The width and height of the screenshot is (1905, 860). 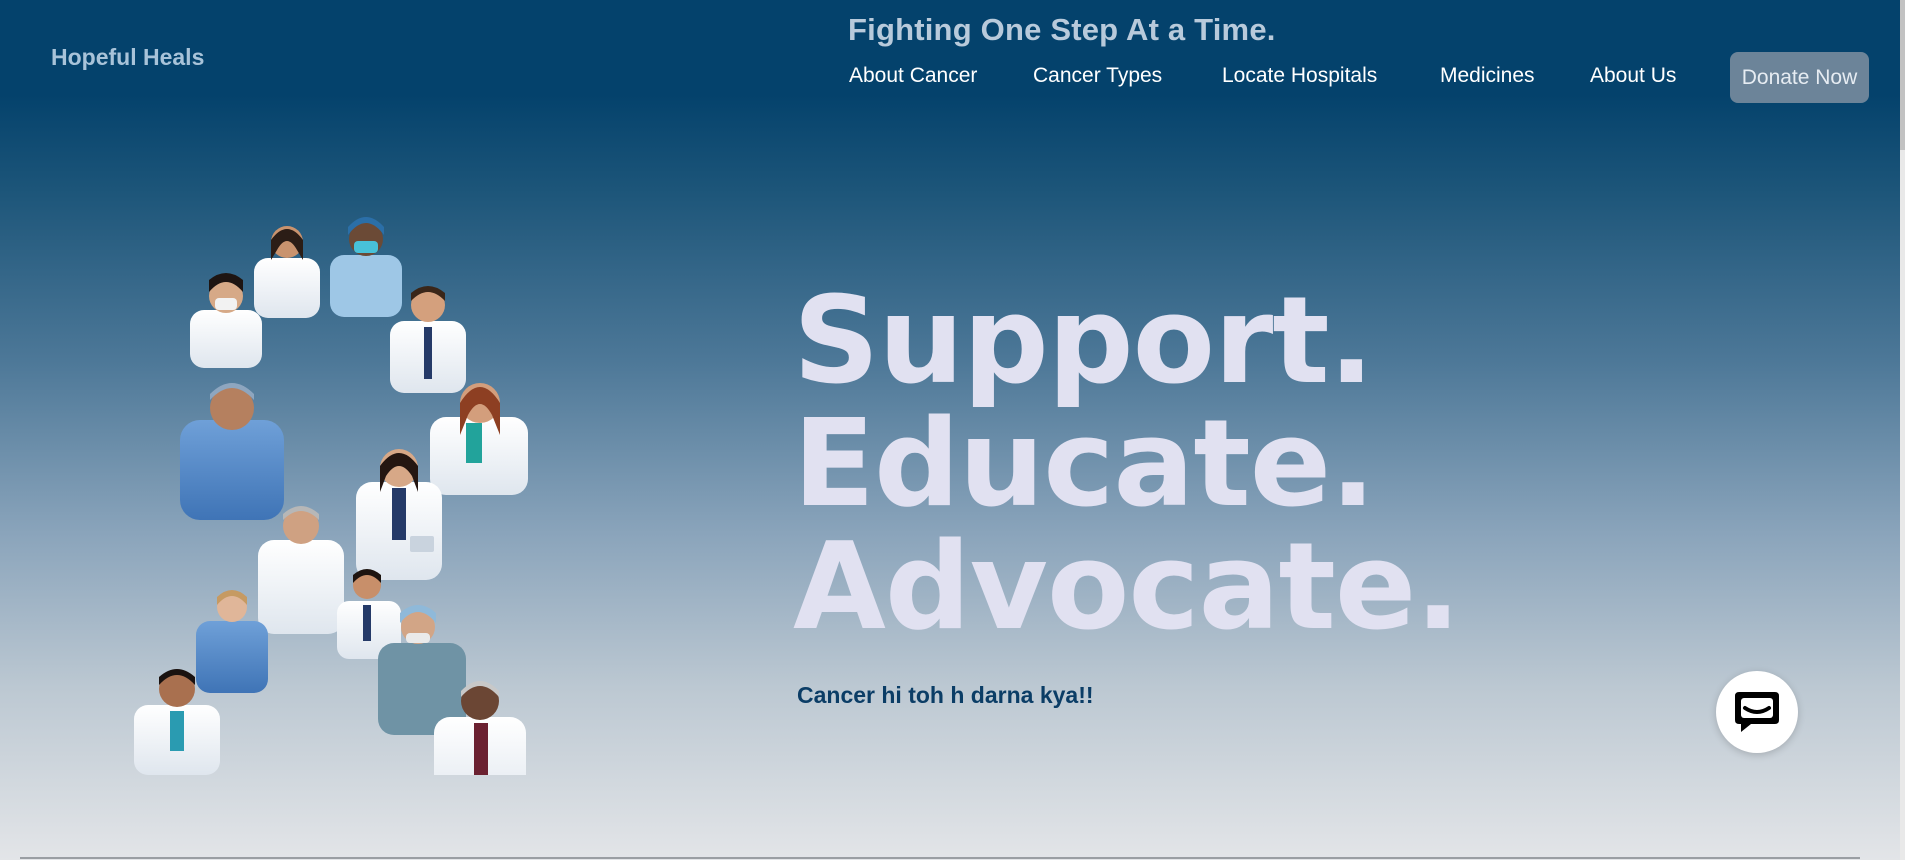 I want to click on chat-icon, so click(x=1757, y=712).